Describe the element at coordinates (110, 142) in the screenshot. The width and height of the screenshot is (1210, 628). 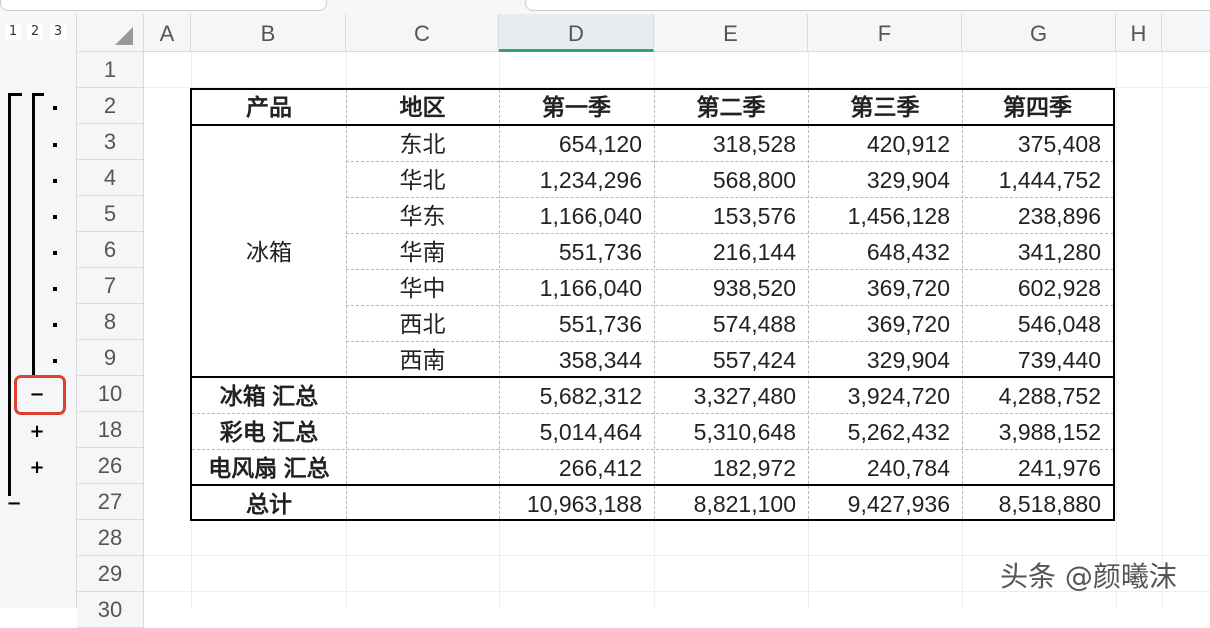
I see `row-header: 3` at that location.